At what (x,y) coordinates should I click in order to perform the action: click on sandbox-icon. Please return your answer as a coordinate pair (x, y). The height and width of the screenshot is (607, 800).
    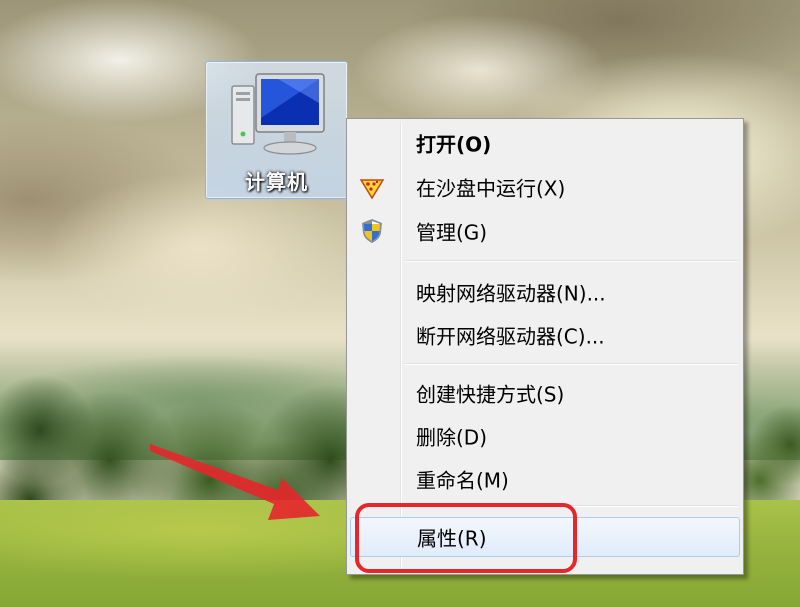
    Looking at the image, I should click on (372, 189).